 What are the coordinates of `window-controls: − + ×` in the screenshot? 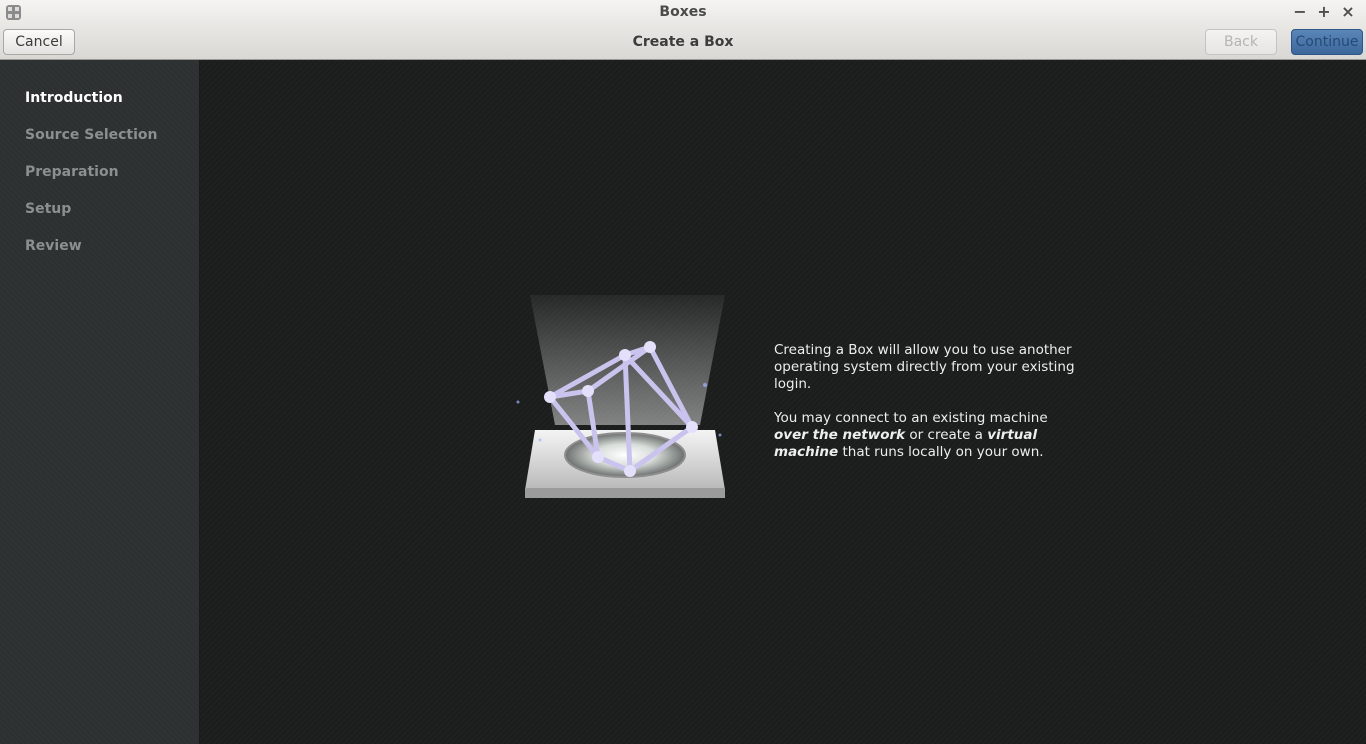 It's located at (1324, 12).